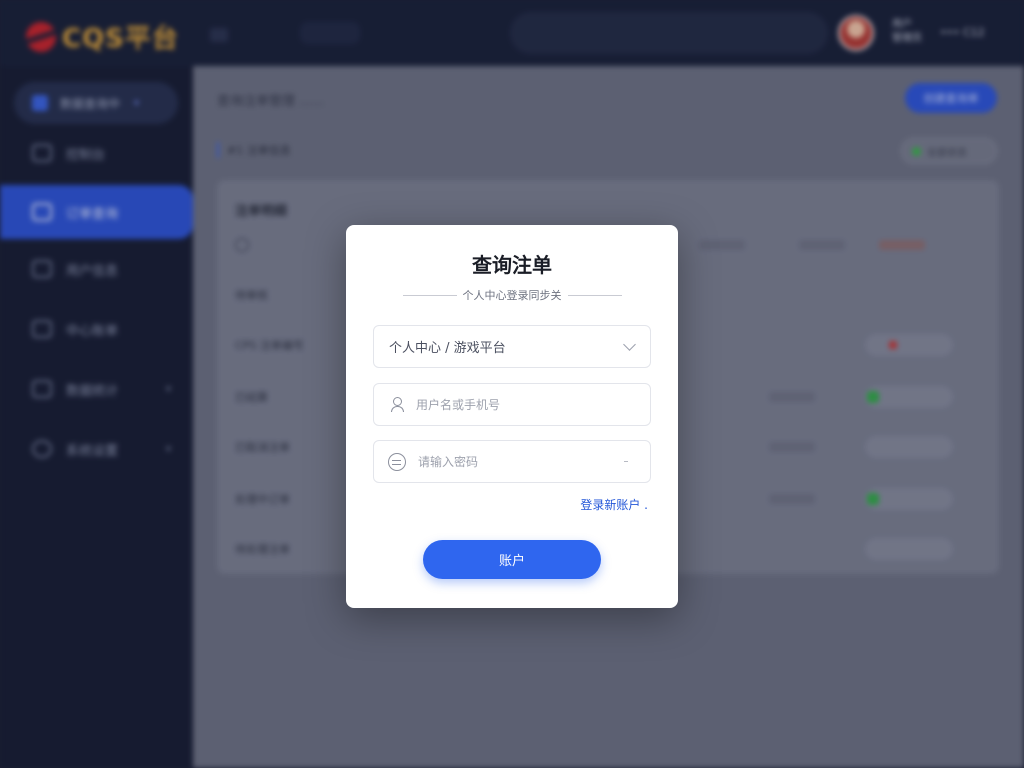 This screenshot has width=1024, height=768. I want to click on password-placeholder: 请输入密码, so click(448, 462).